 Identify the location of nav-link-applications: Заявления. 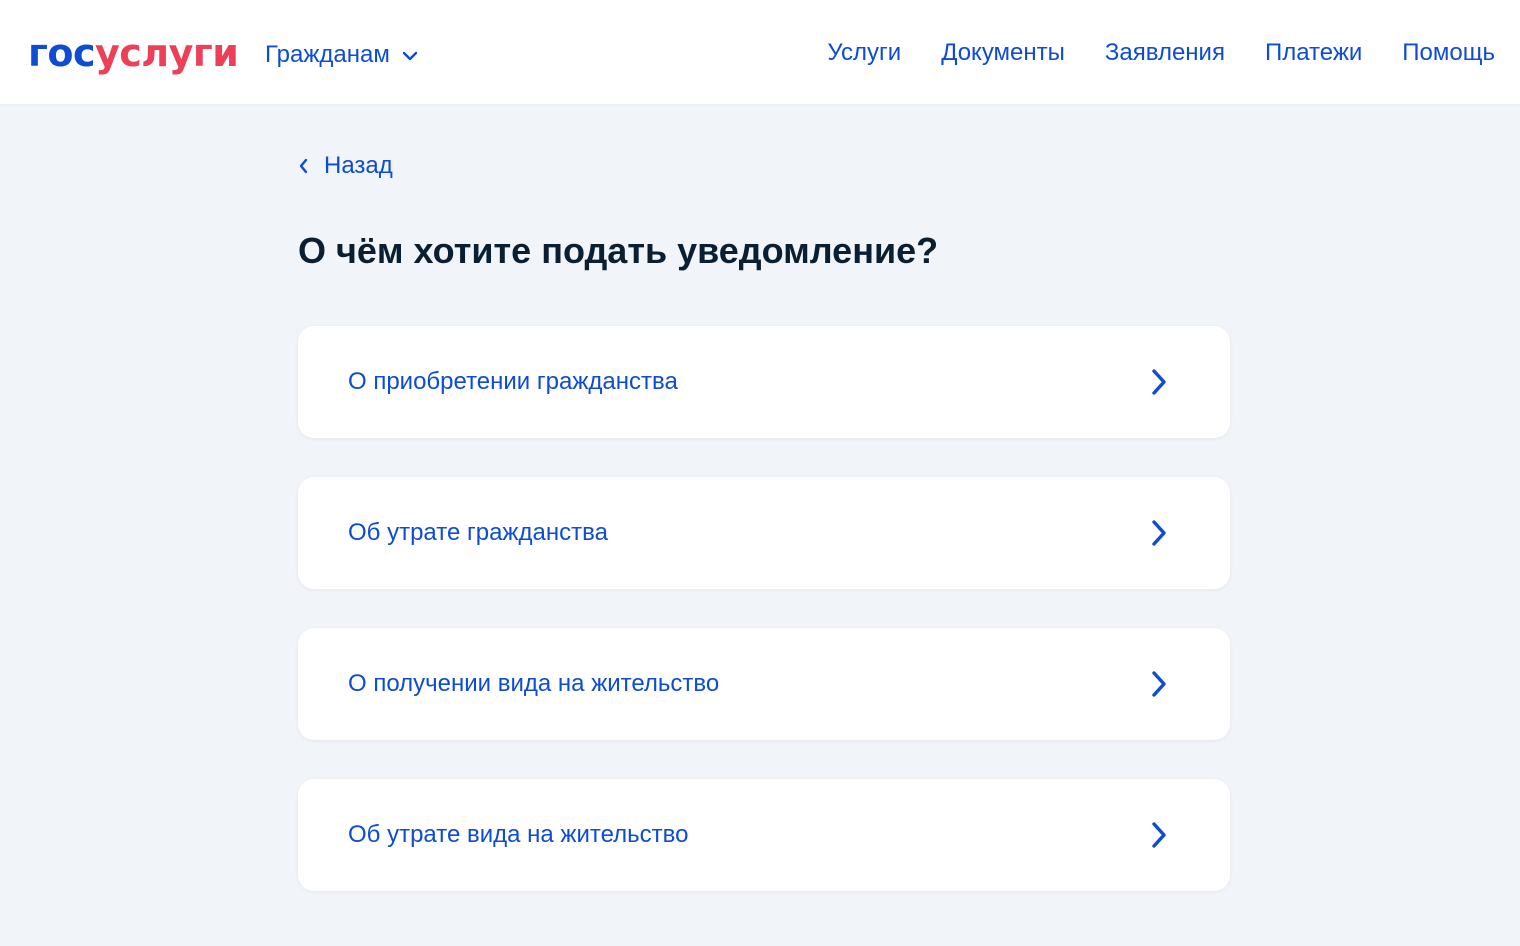
(1165, 53).